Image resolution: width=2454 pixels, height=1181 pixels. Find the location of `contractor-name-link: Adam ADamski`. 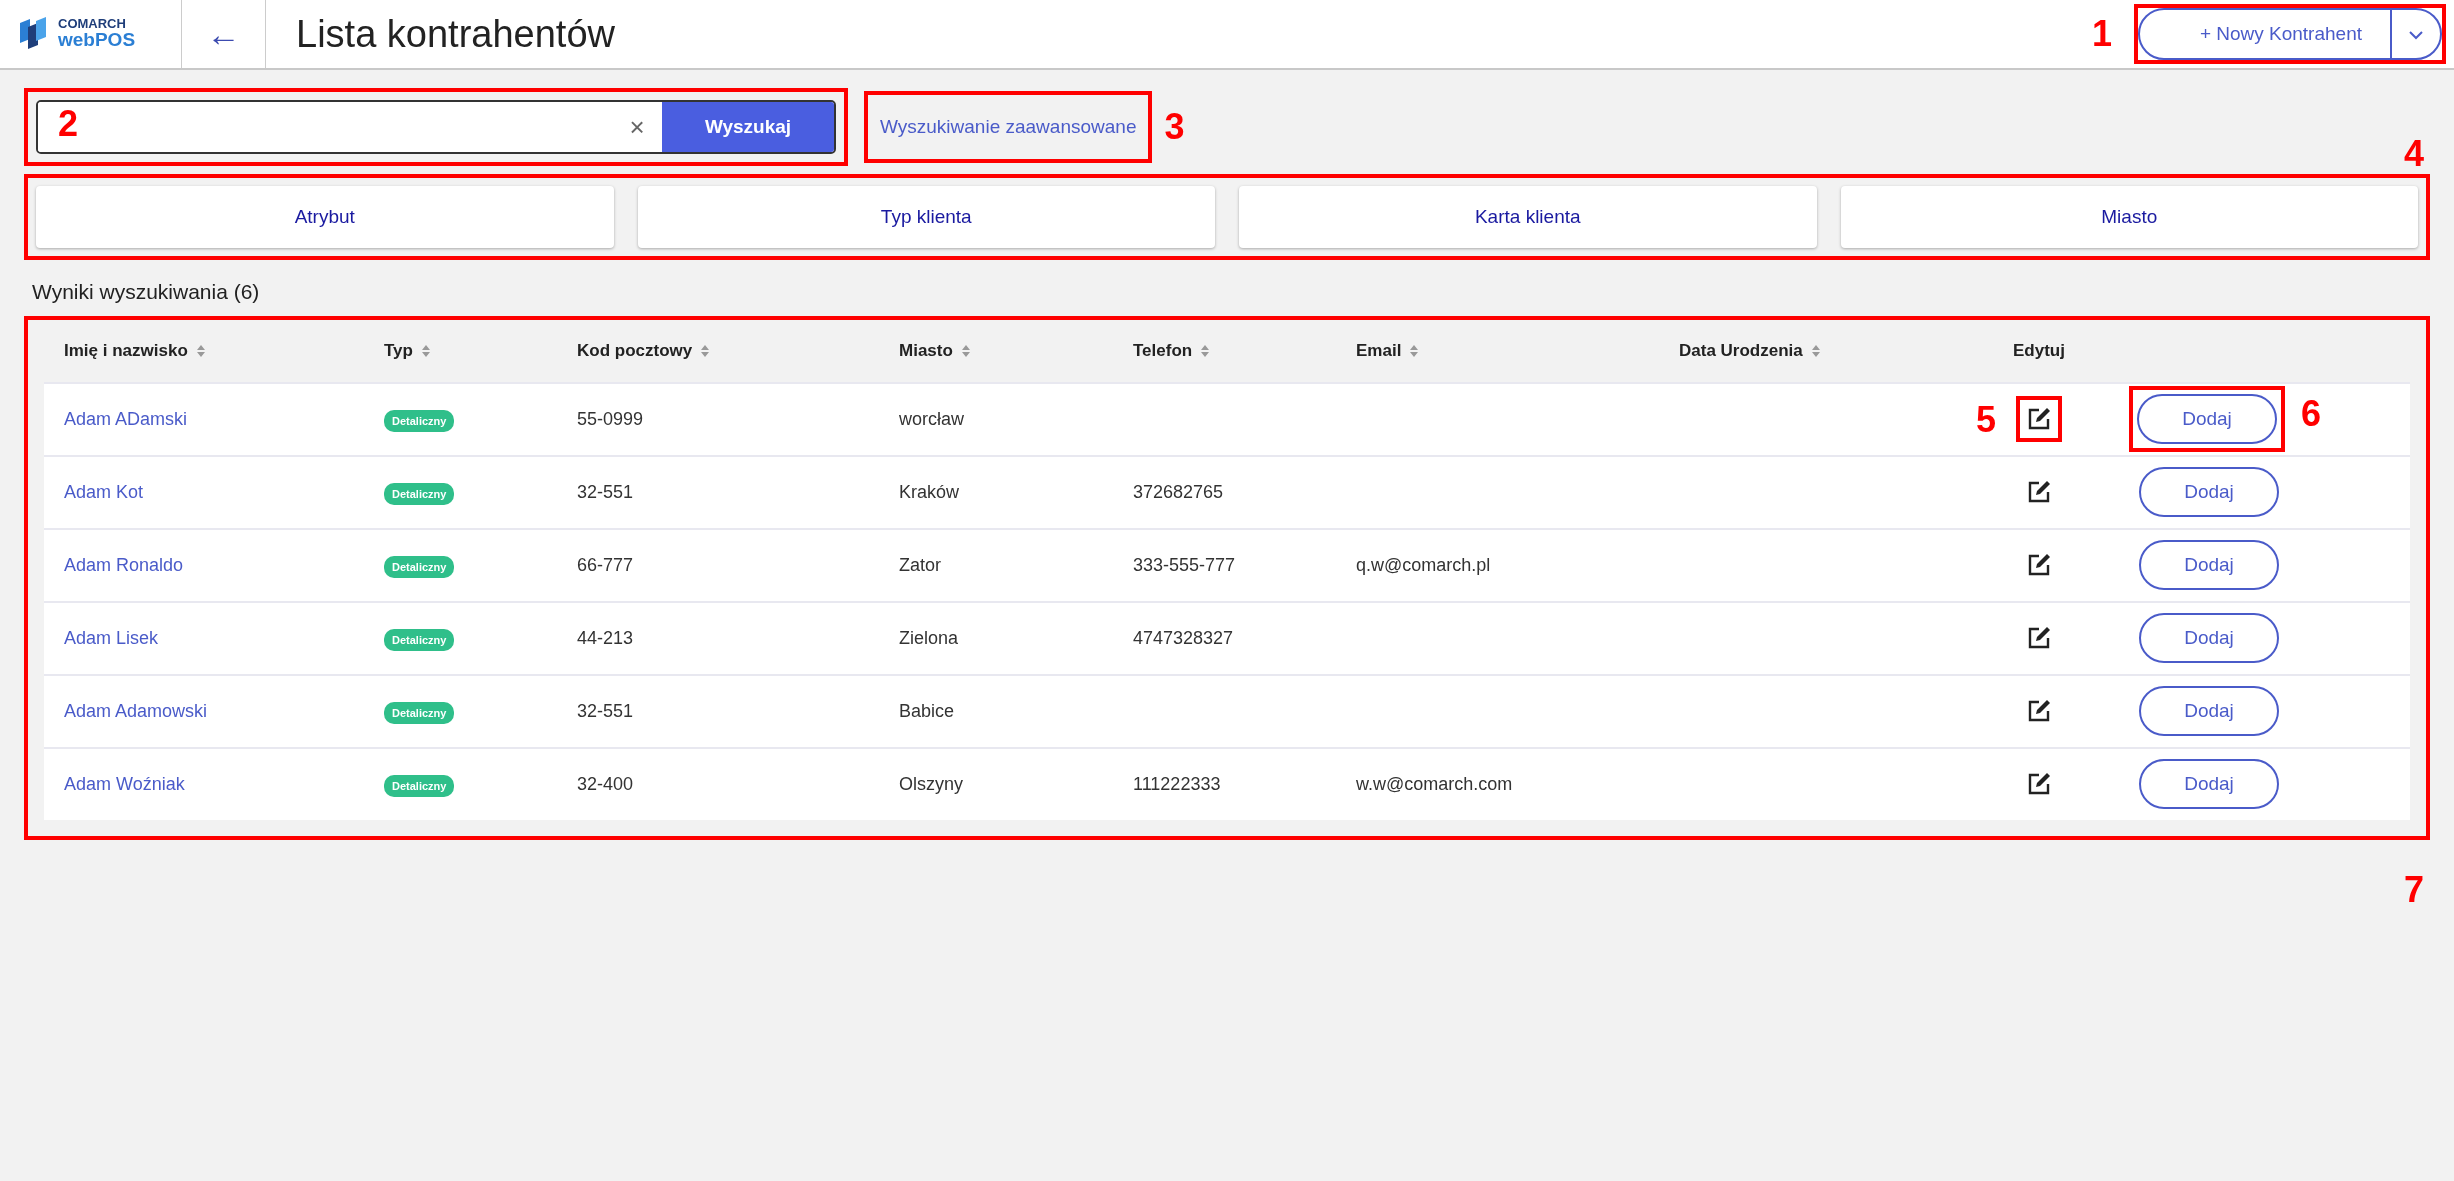

contractor-name-link: Adam ADamski is located at coordinates (126, 418).